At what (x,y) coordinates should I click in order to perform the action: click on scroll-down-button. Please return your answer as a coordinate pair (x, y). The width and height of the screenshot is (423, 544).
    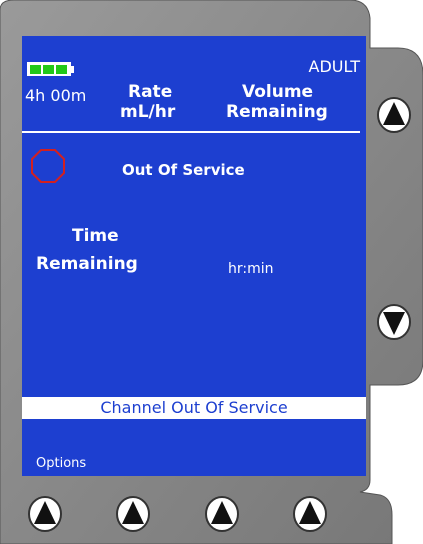
    Looking at the image, I should click on (394, 322).